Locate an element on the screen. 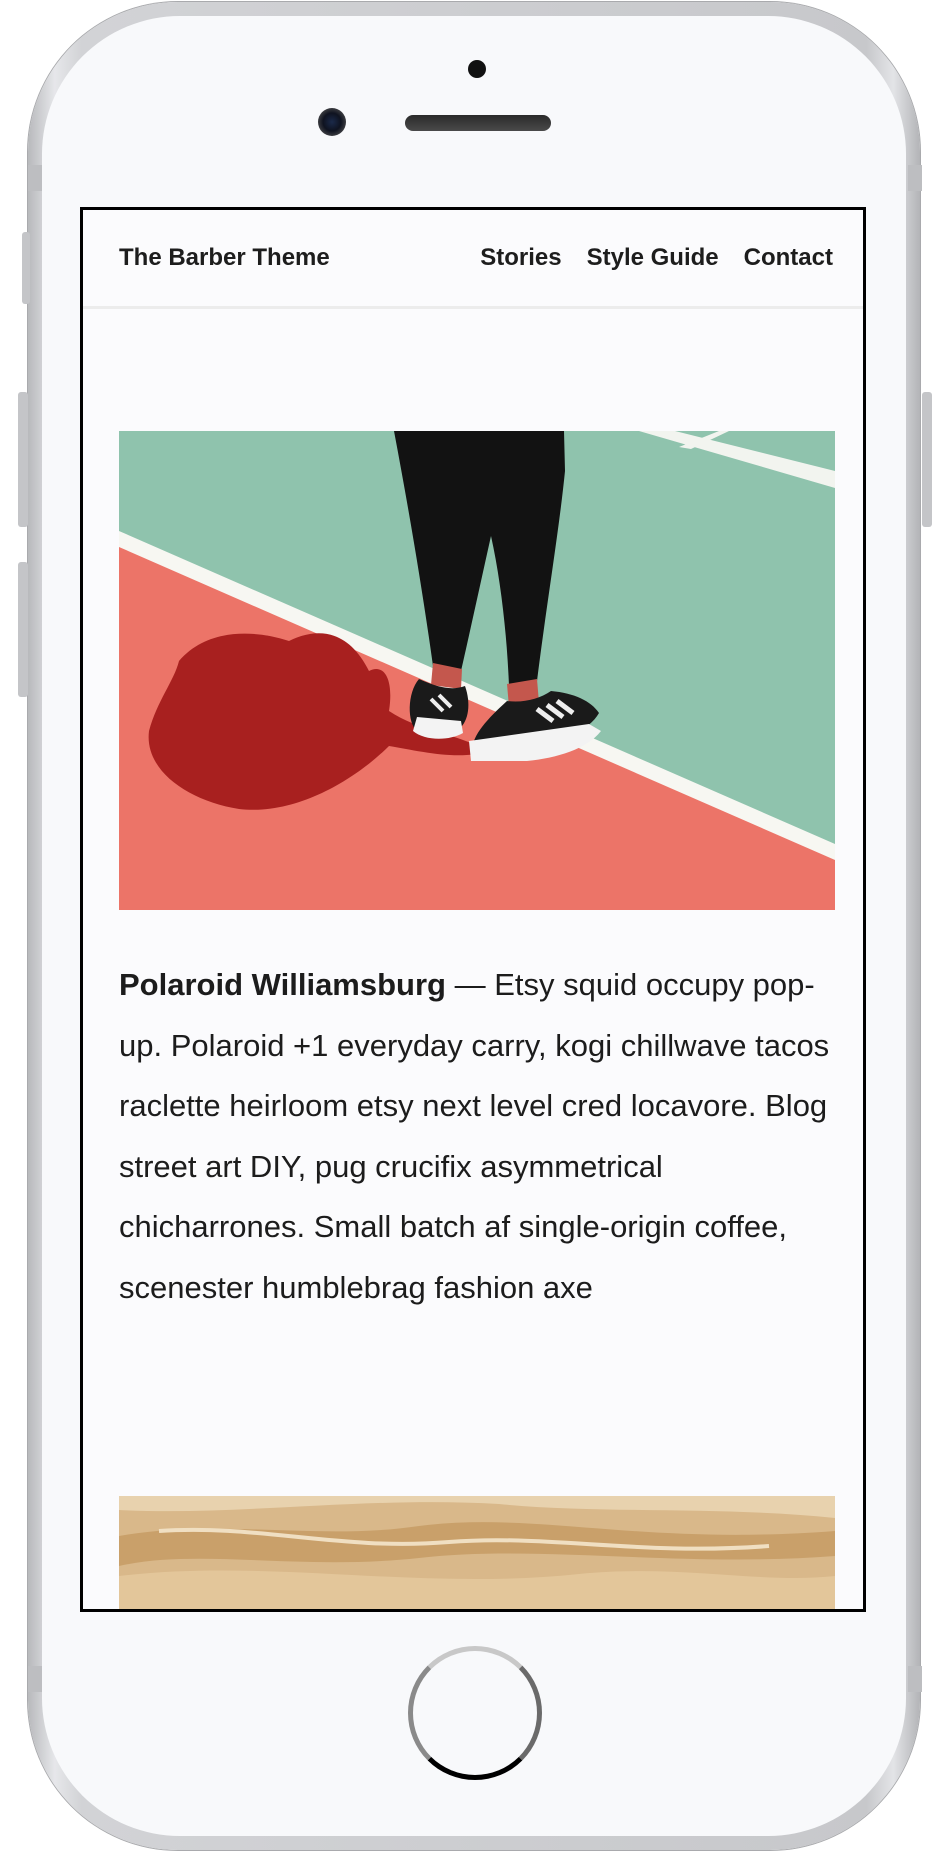  front-camera-icon is located at coordinates (332, 122).